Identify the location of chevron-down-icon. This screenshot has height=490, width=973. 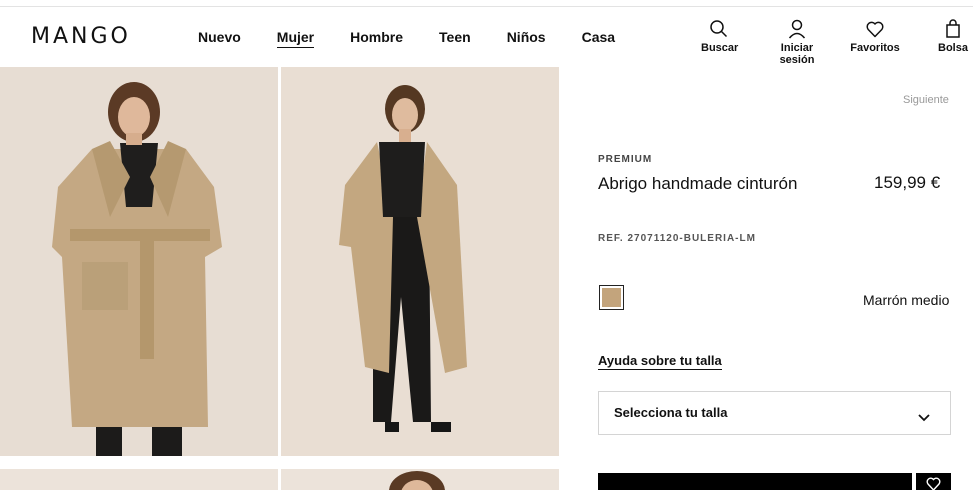
(924, 418).